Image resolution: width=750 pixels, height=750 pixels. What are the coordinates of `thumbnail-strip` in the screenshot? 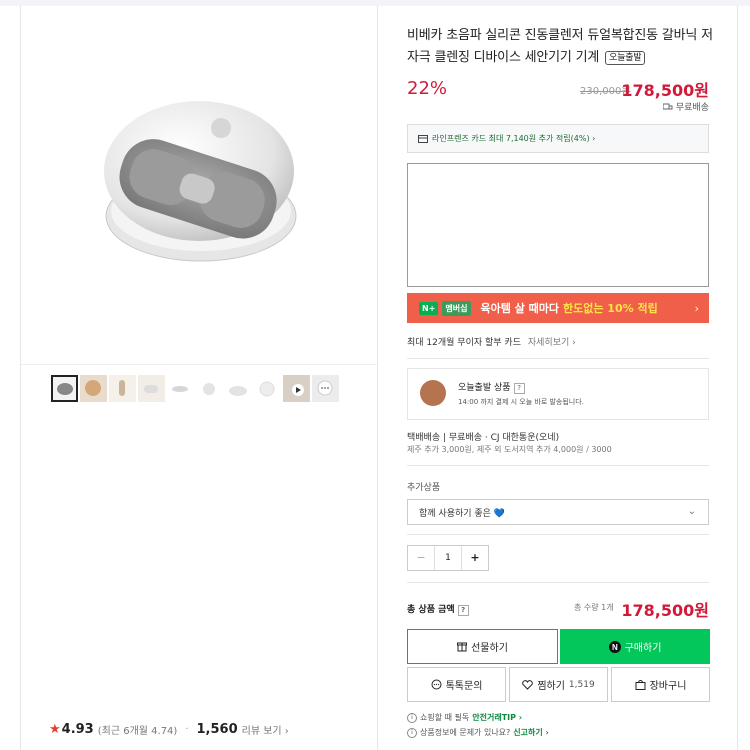 It's located at (195, 388).